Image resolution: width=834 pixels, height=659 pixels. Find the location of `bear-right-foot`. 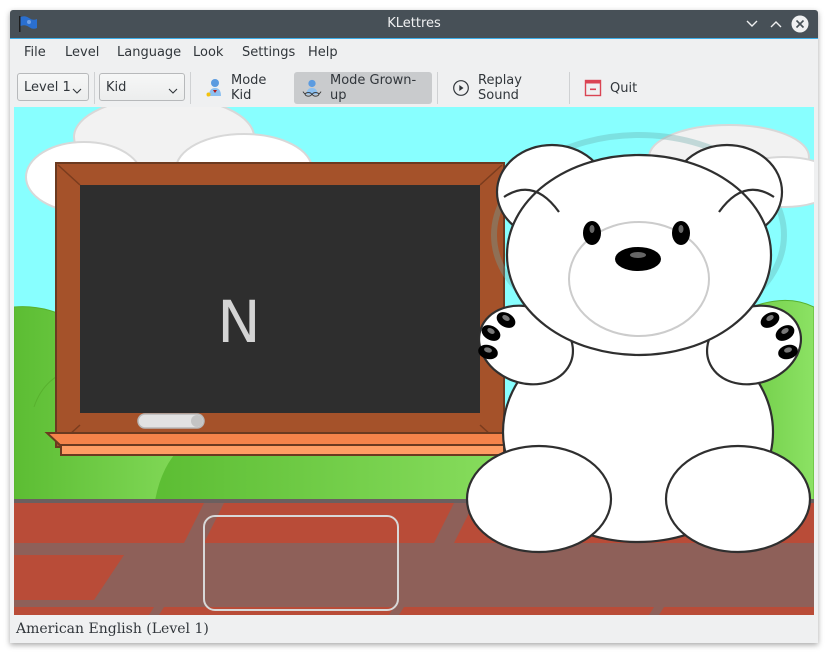

bear-right-foot is located at coordinates (738, 499).